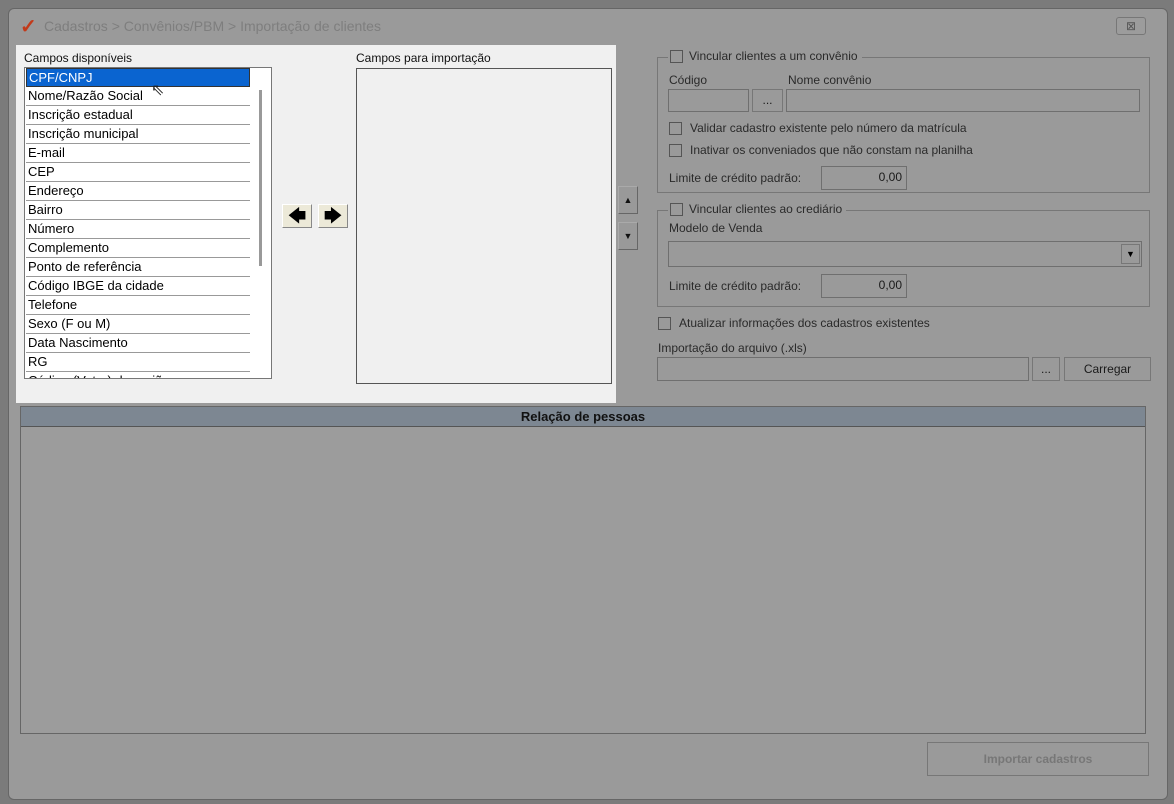 Image resolution: width=1174 pixels, height=804 pixels. What do you see at coordinates (158, 90) in the screenshot?
I see `mouse-cursor-icon: ⇖` at bounding box center [158, 90].